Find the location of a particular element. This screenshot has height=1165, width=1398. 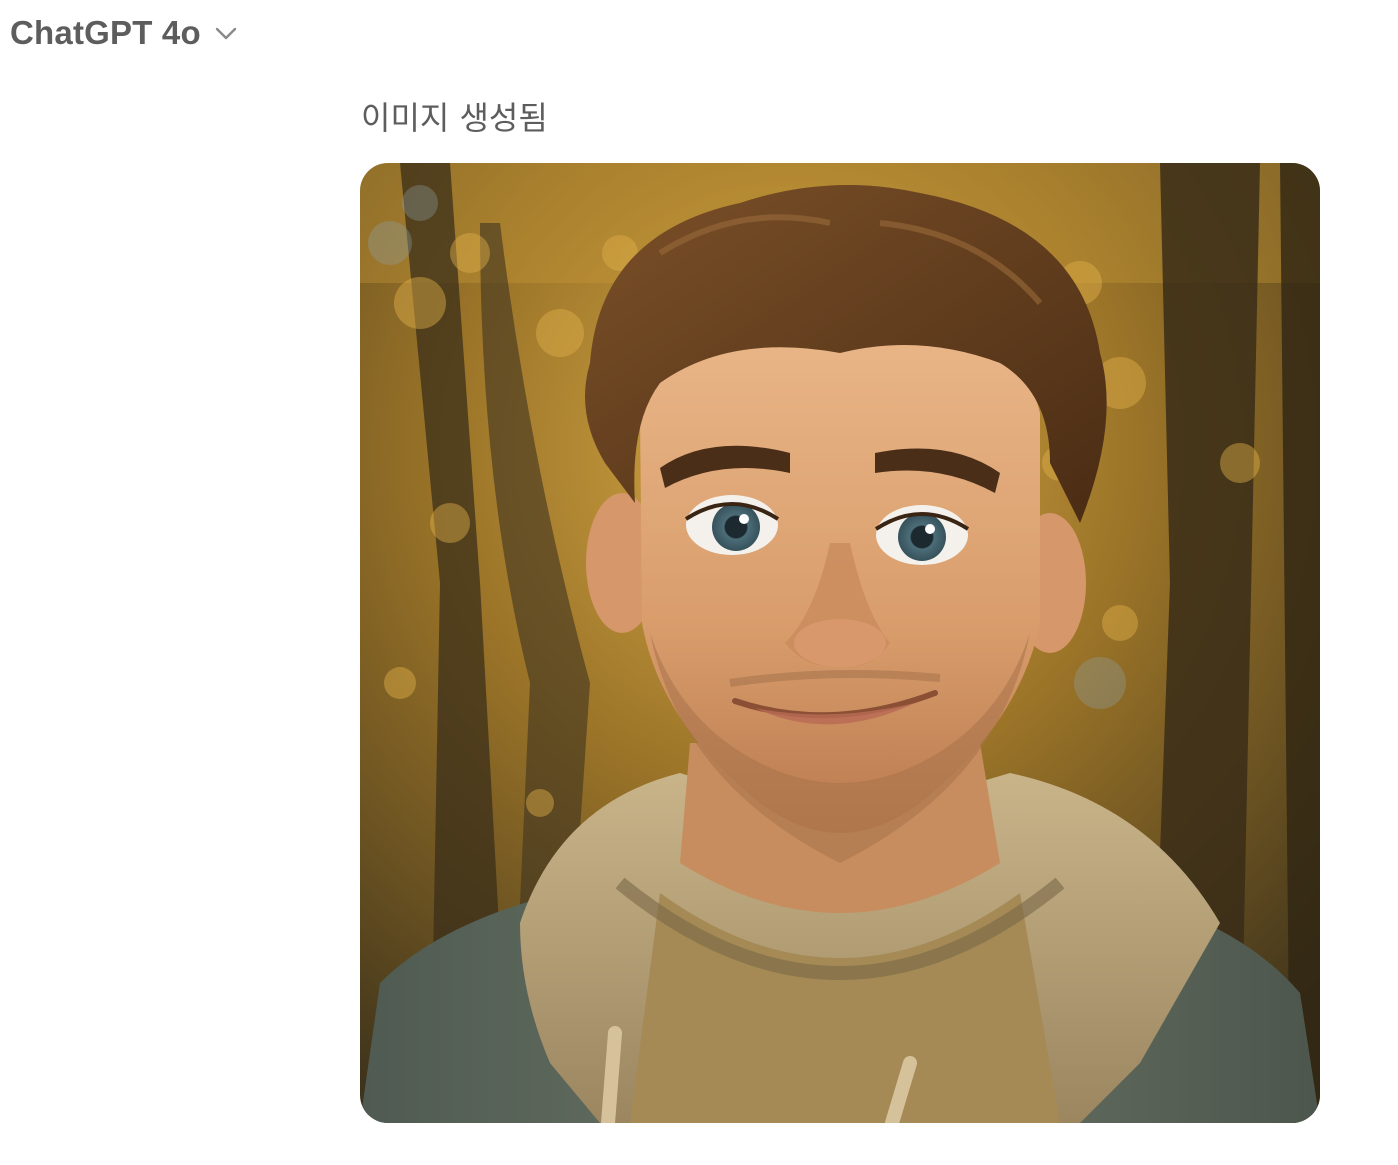

model-name: ChatGPT 4o is located at coordinates (105, 32).